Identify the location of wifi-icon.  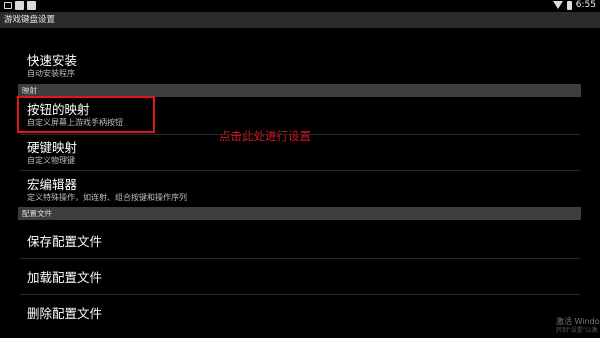
(557, 5).